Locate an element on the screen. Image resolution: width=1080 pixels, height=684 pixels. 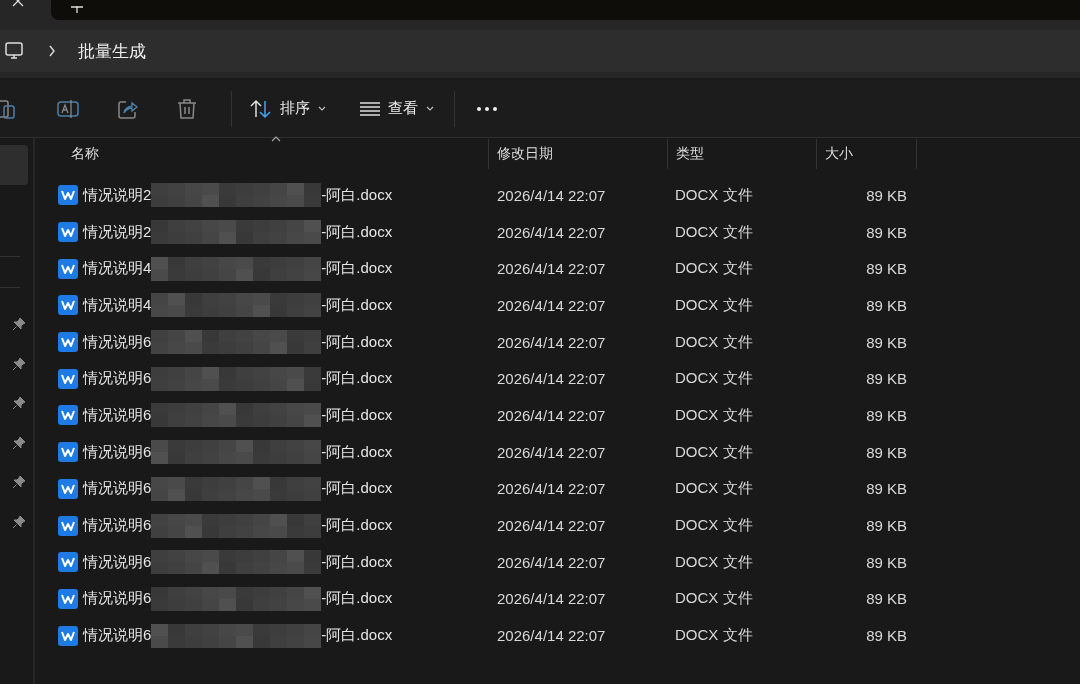
paste-icon is located at coordinates (9, 108).